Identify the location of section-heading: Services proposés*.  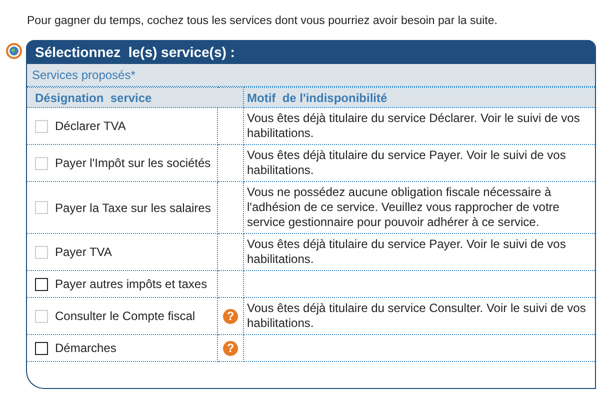
(311, 75).